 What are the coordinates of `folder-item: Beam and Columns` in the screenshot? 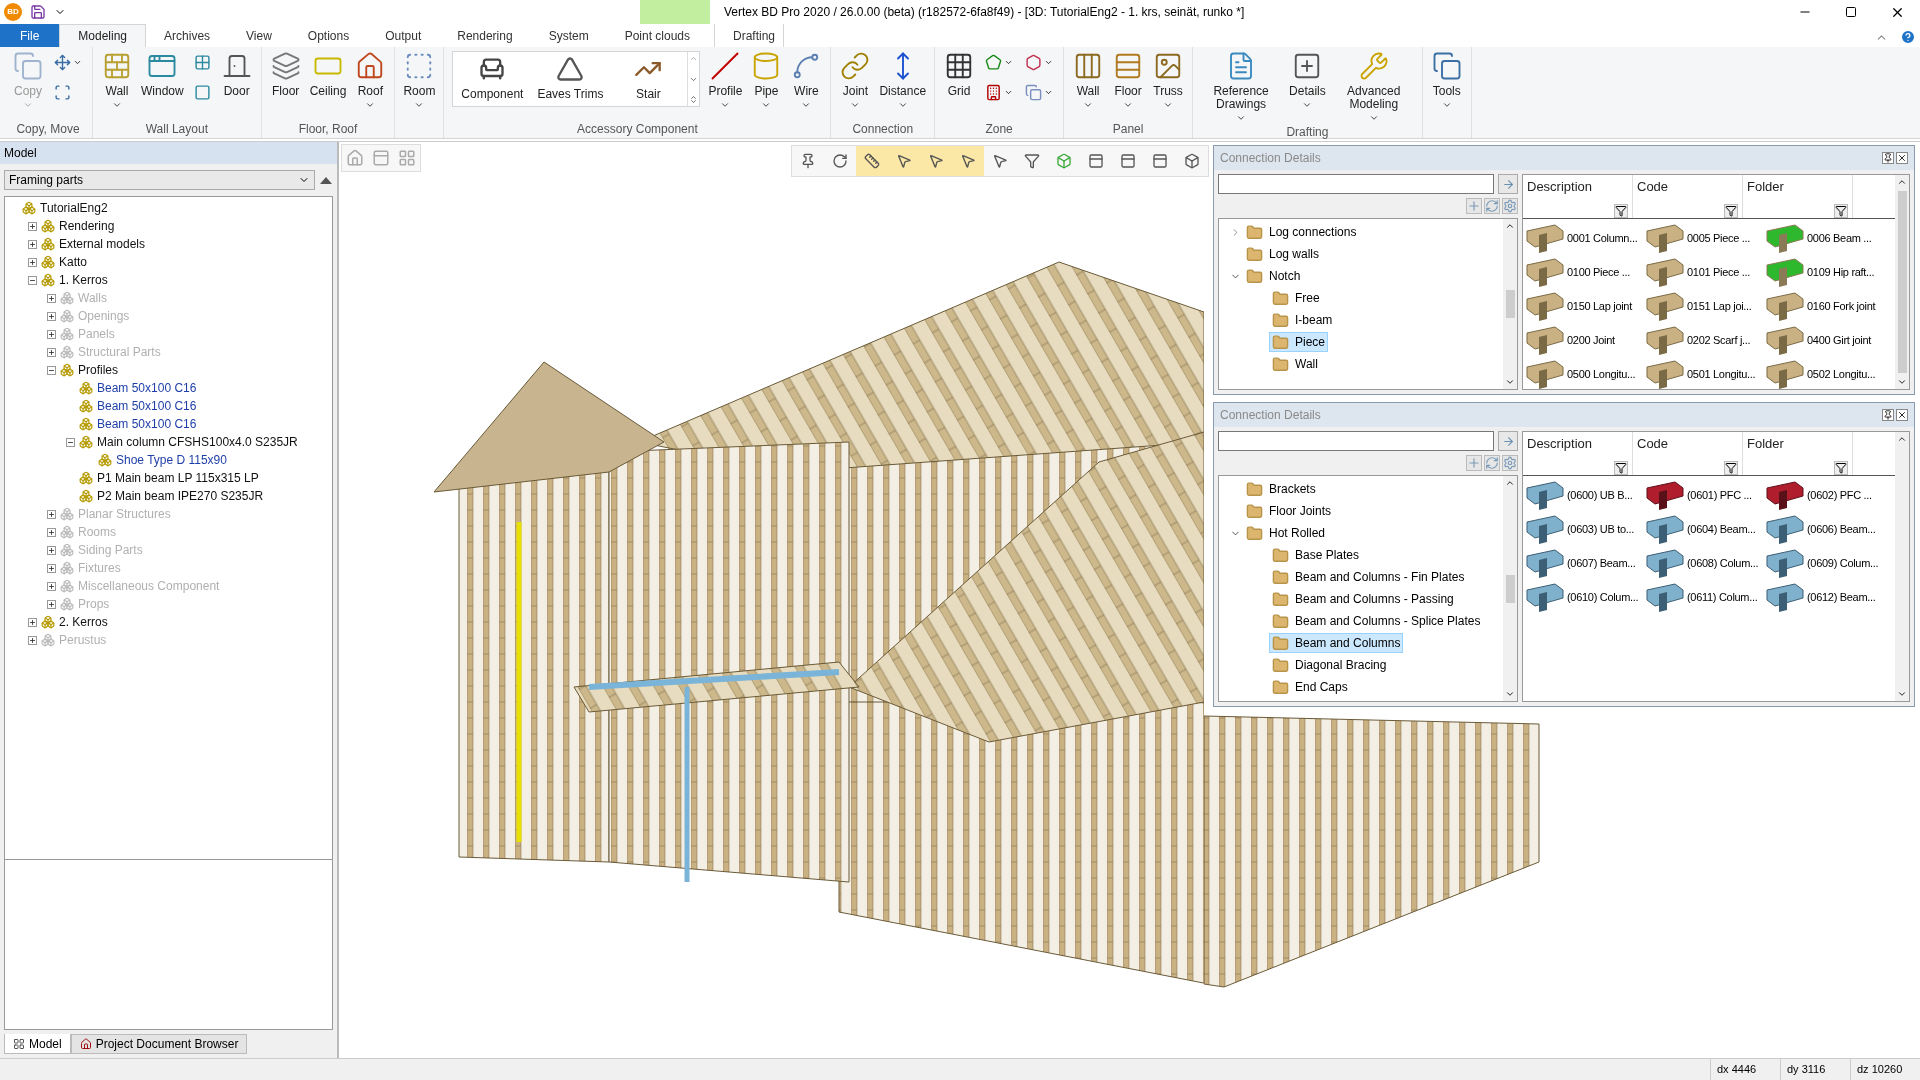 It's located at (1336, 643).